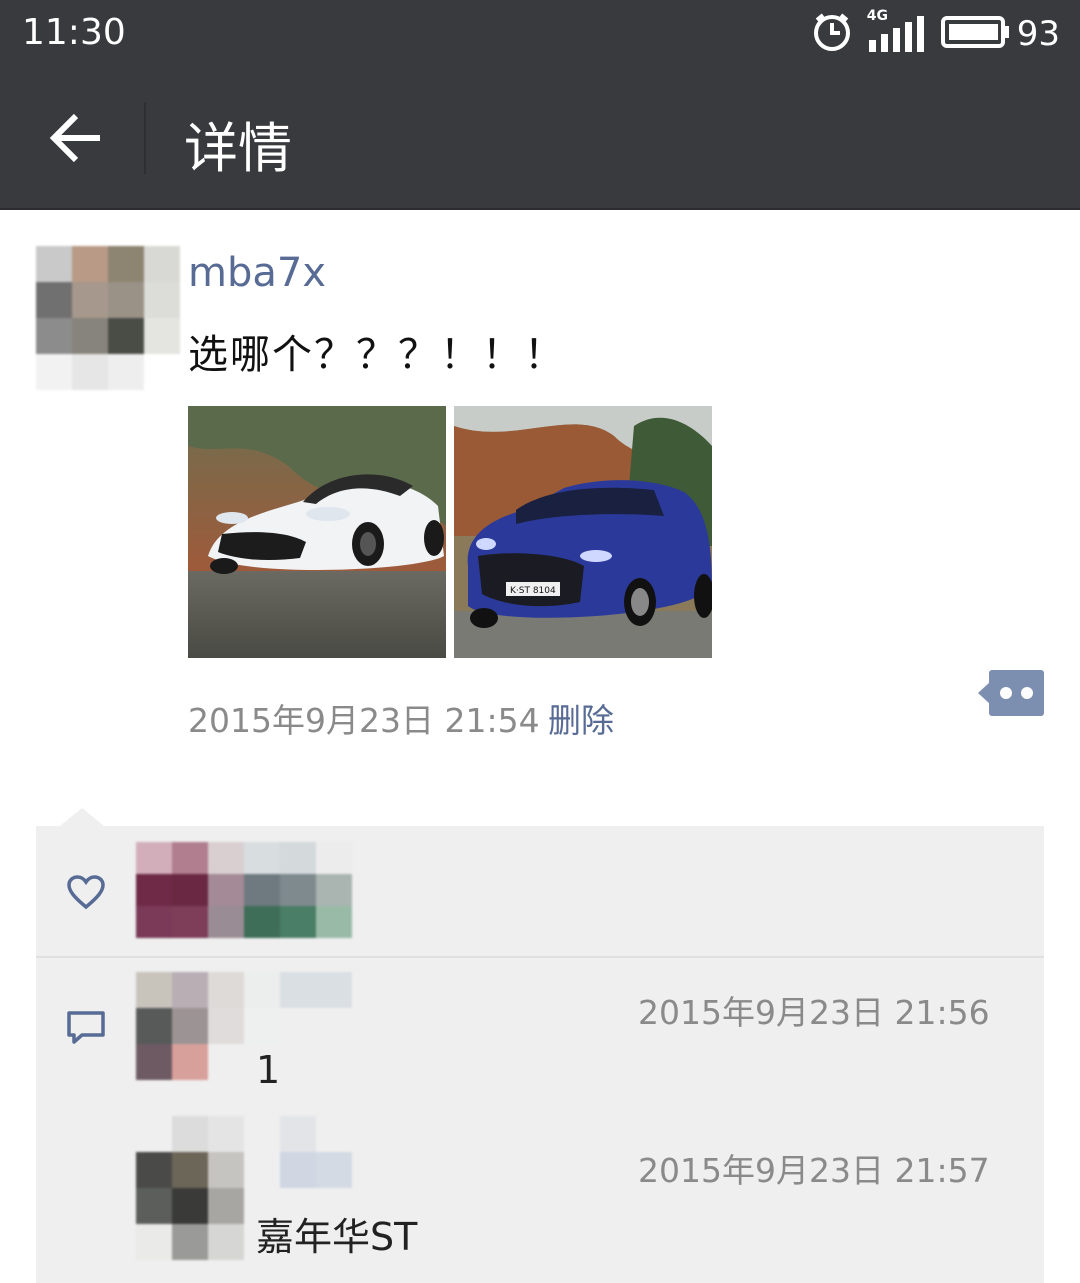 Image resolution: width=1080 pixels, height=1283 pixels. What do you see at coordinates (975, 34) in the screenshot?
I see `battery-icon` at bounding box center [975, 34].